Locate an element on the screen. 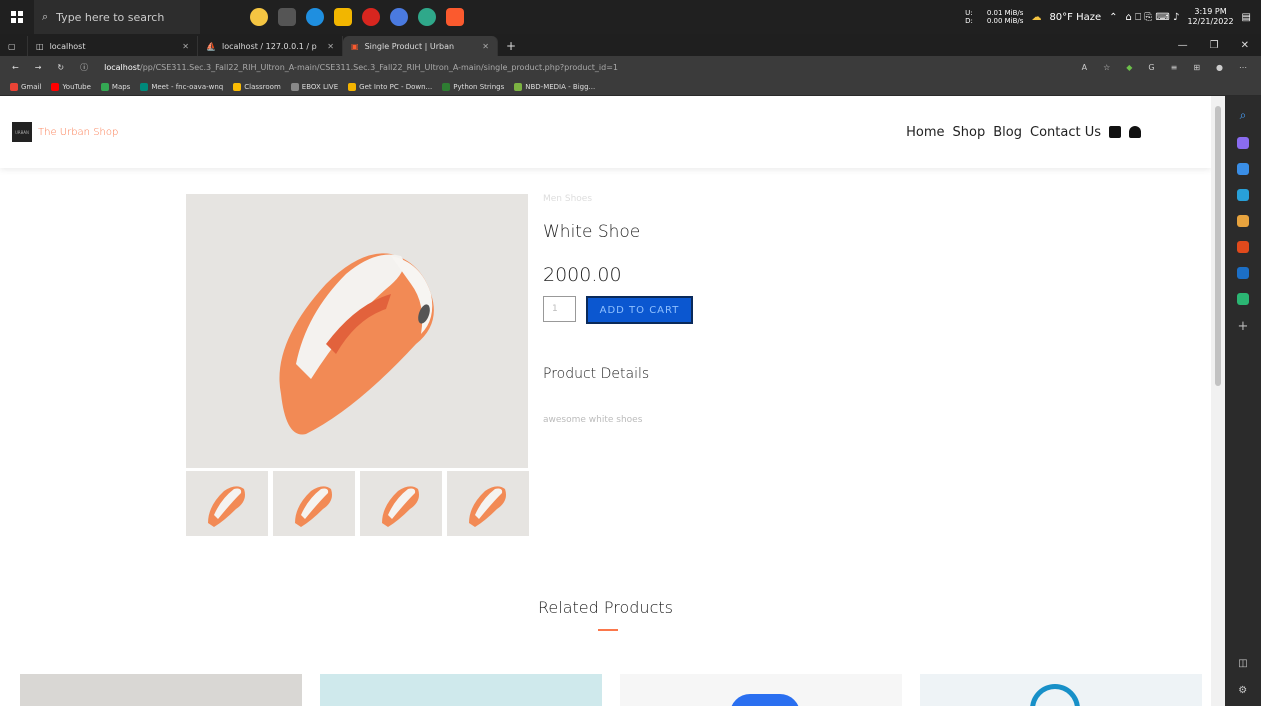  collections-icon: ⊞ is located at coordinates (1196, 67).